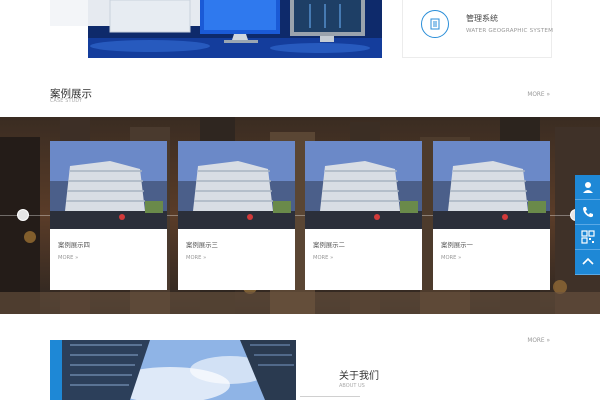 This screenshot has width=600, height=400. I want to click on user-service-icon, so click(587, 187).